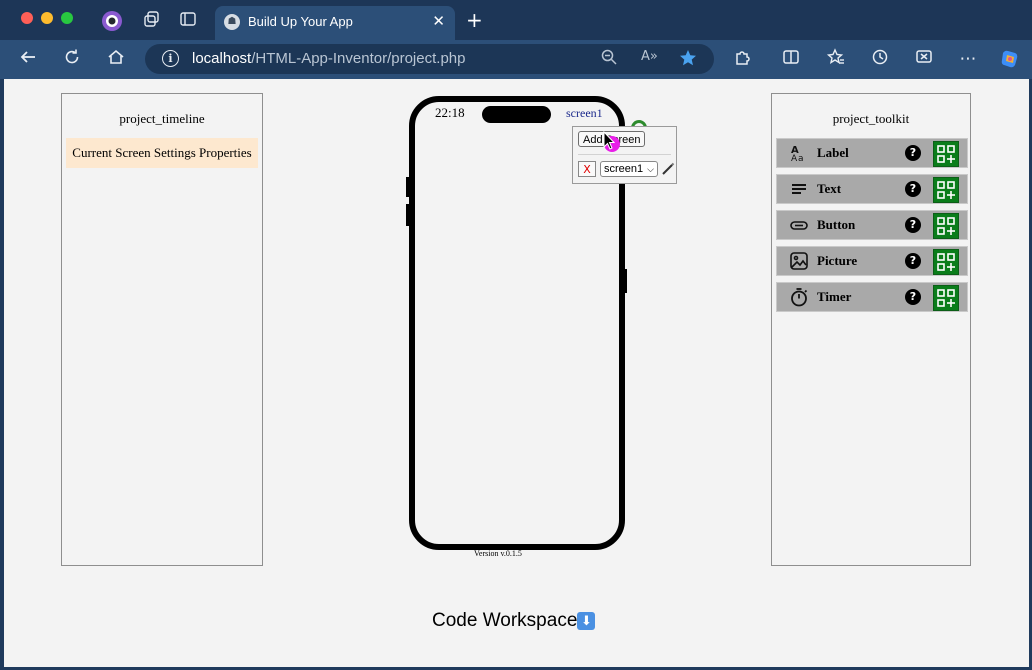 The height and width of the screenshot is (670, 1032). Describe the element at coordinates (358, 58) in the screenshot. I see `url-path: /HTML-App-Inventor/project.php` at that location.